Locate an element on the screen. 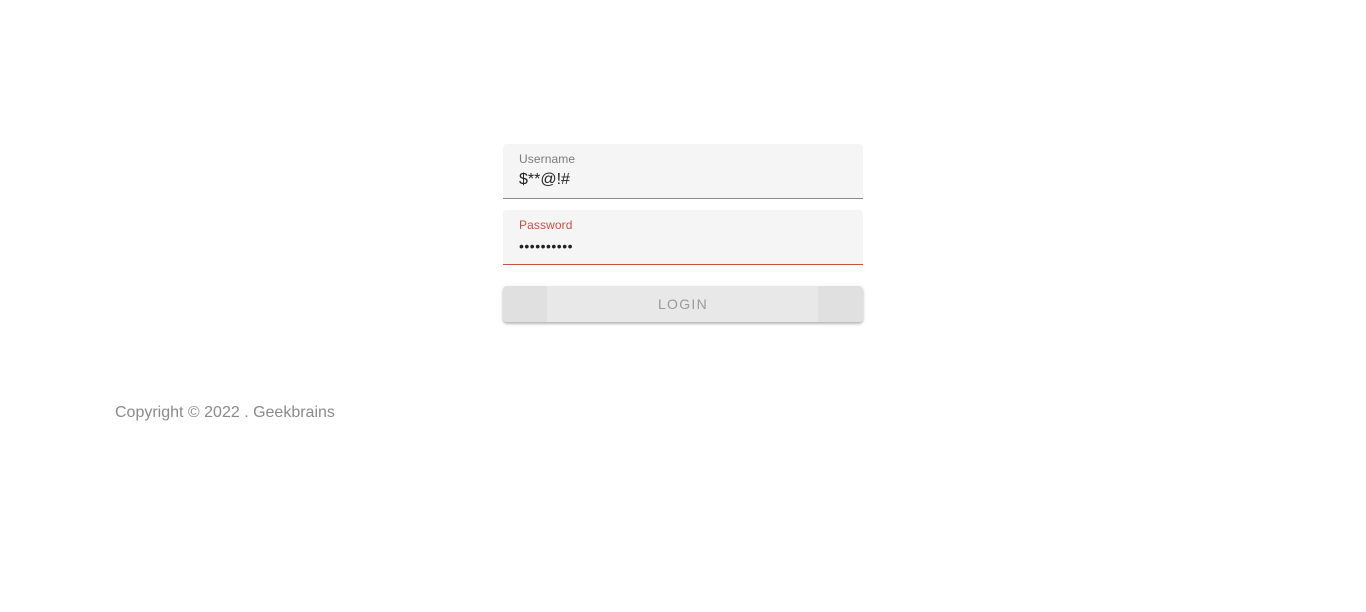 Image resolution: width=1366 pixels, height=612 pixels. username-field: Username is located at coordinates (683, 171).